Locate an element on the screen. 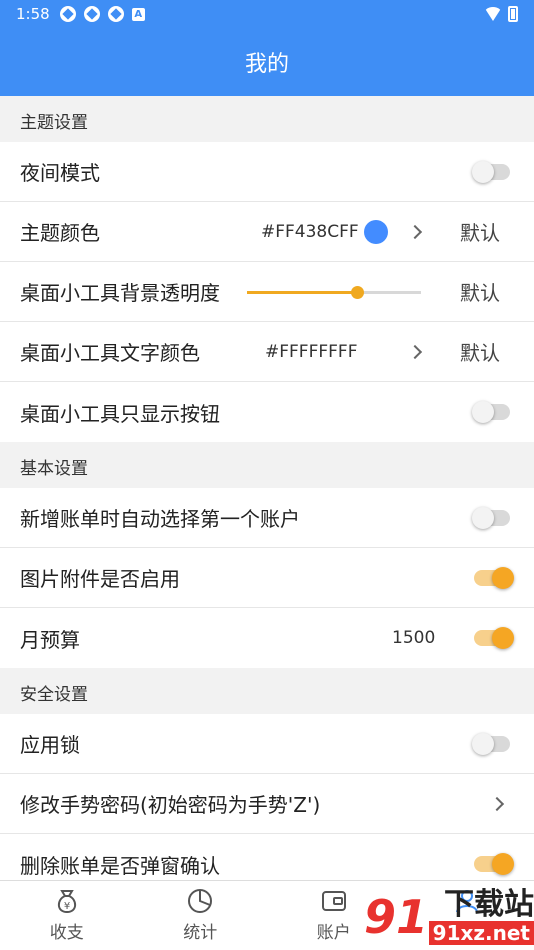 The image size is (534, 950). theme-color-value: #FF438CFF is located at coordinates (310, 231).